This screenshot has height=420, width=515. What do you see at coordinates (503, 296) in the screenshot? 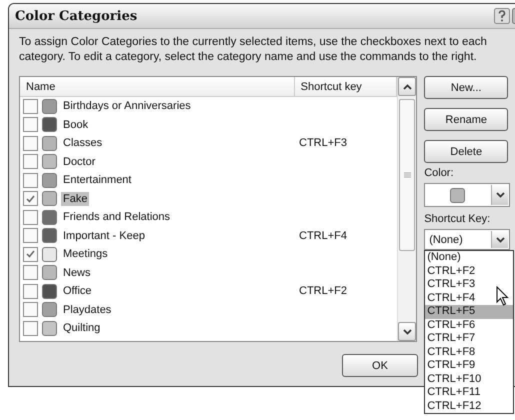
I see `mouse-pointer-icon` at bounding box center [503, 296].